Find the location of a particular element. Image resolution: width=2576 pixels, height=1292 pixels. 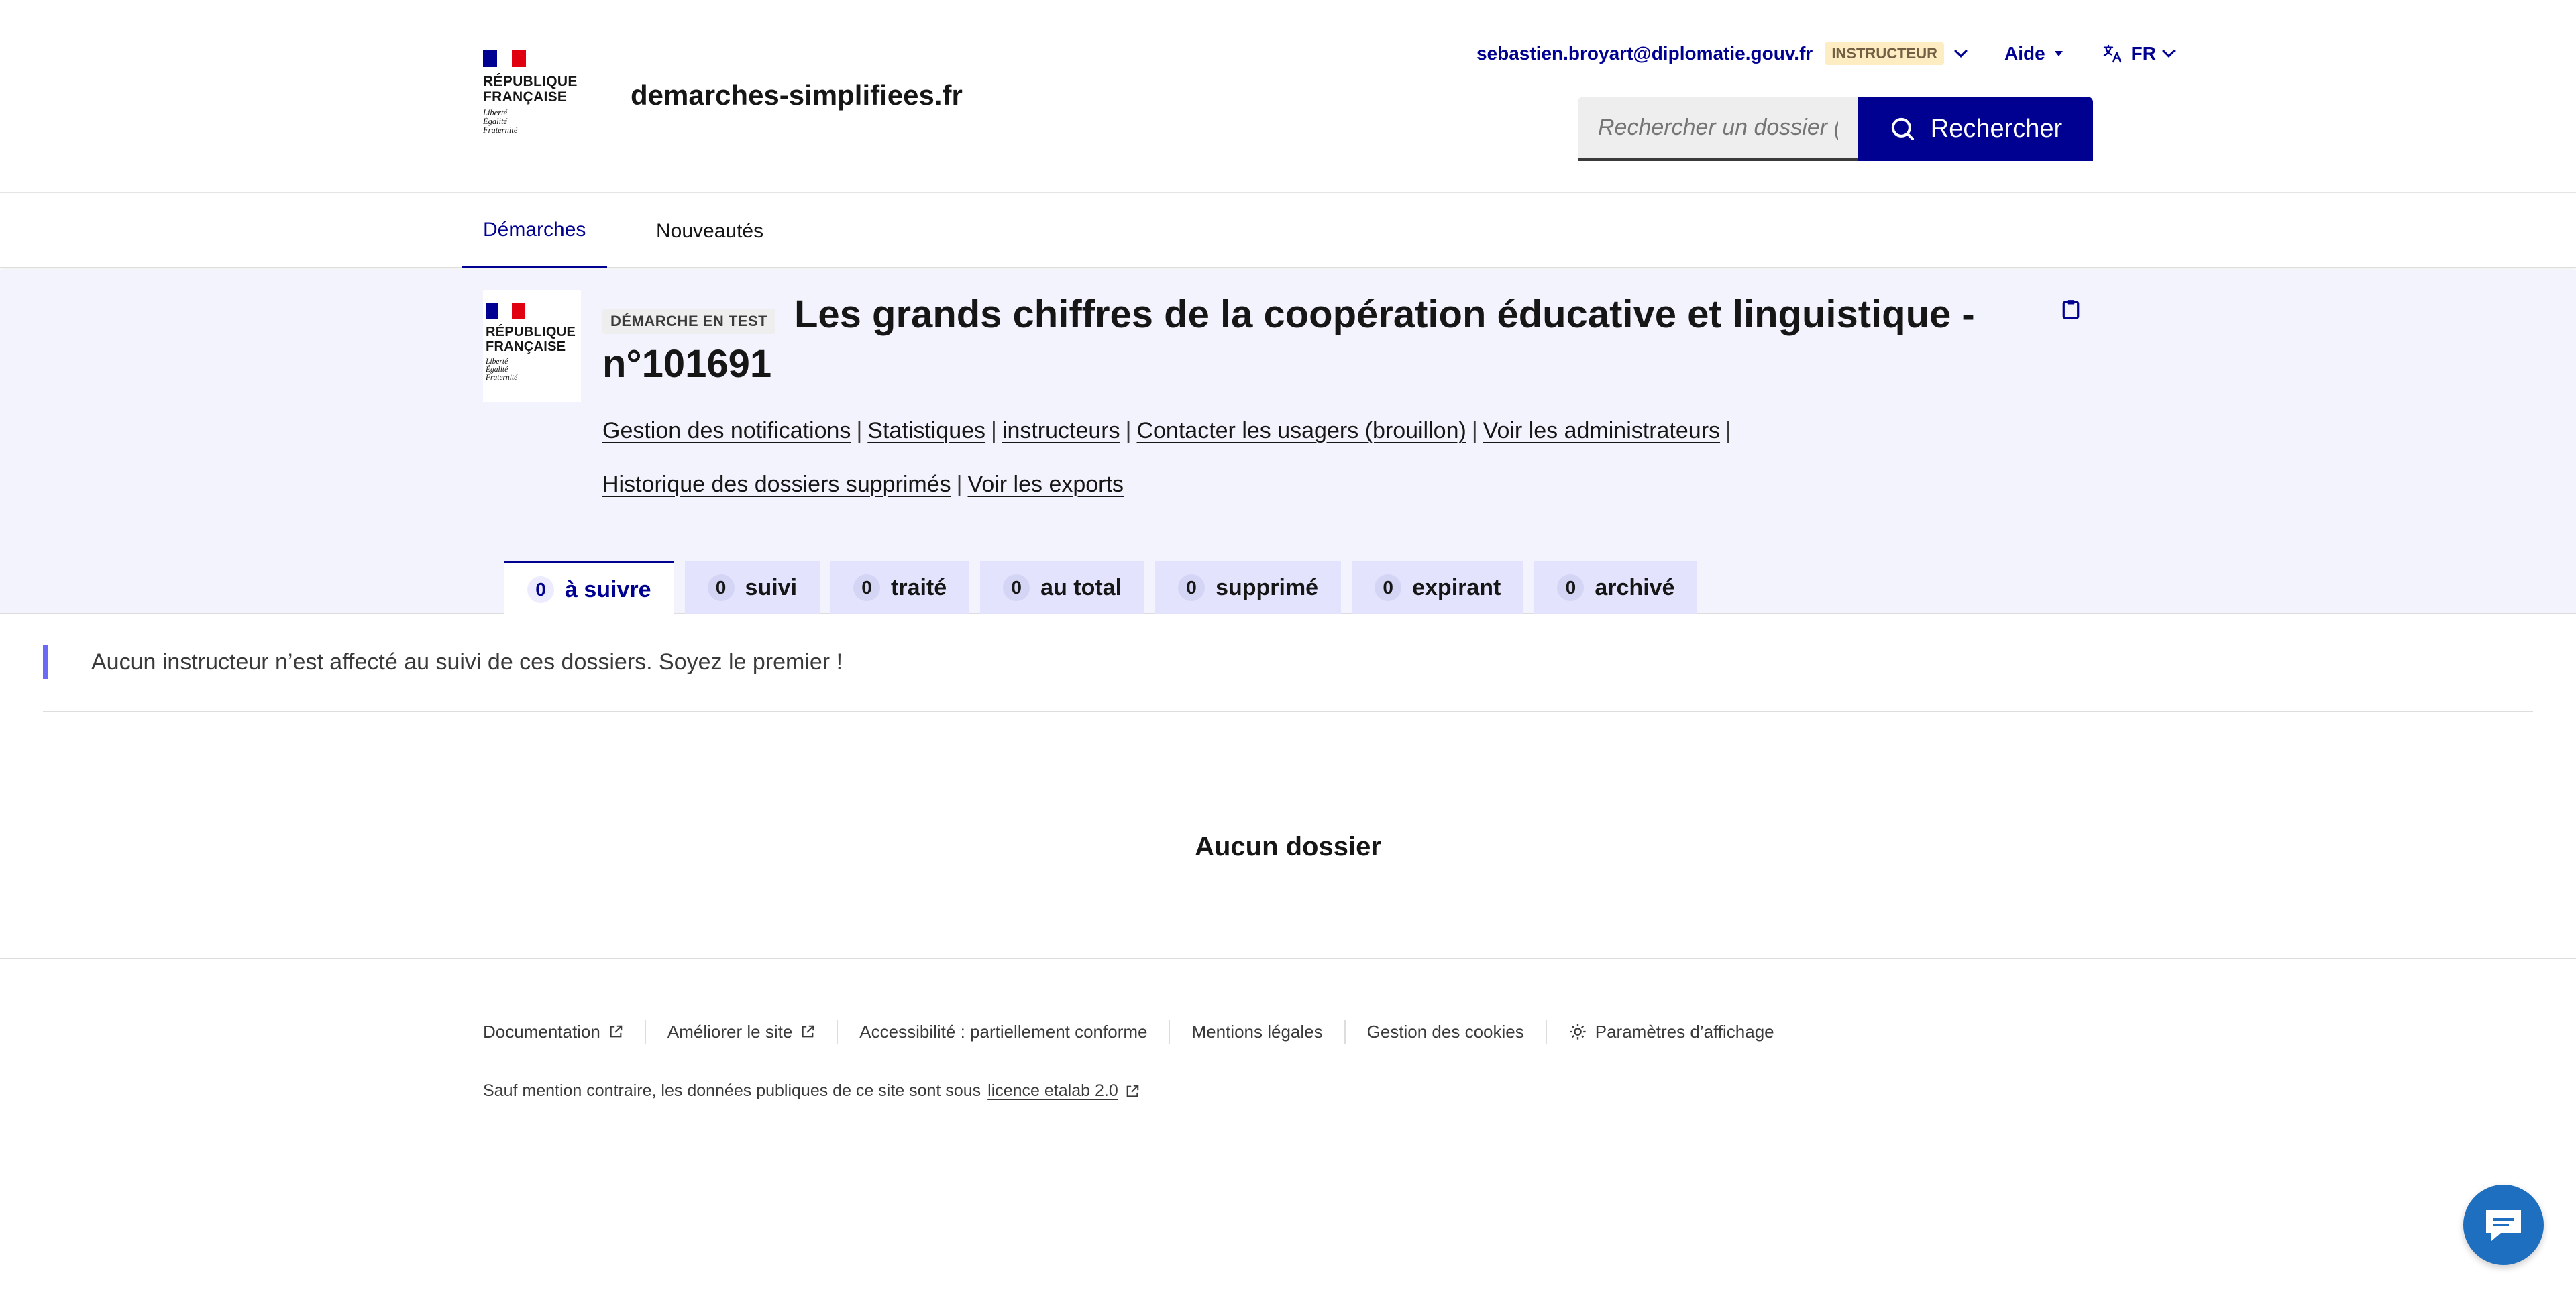

test-procedure-badge: DÉMARCHE EN TEST is located at coordinates (689, 321).